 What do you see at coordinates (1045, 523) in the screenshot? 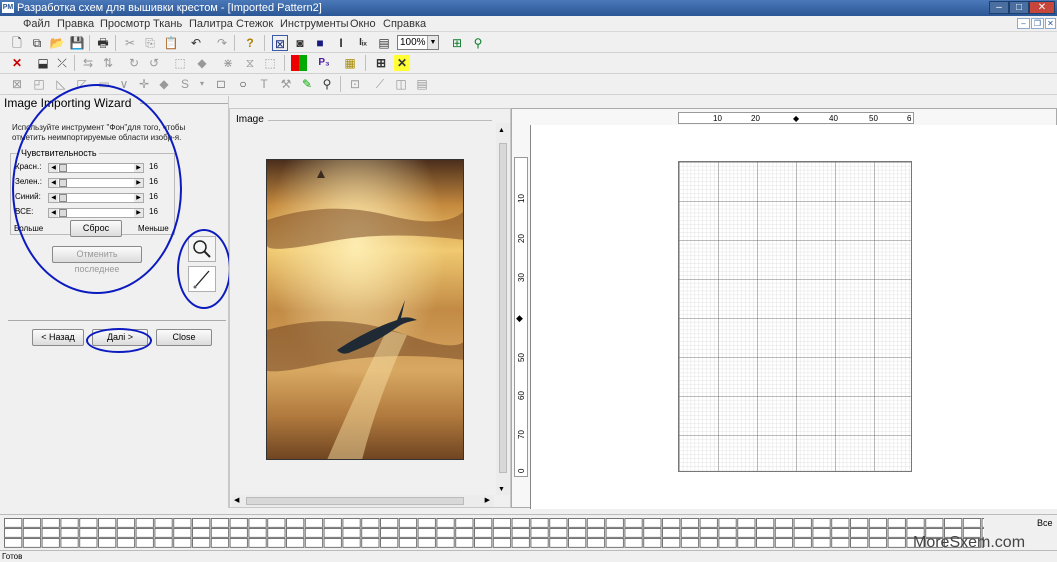
I see `palette-all-label: Все` at bounding box center [1045, 523].